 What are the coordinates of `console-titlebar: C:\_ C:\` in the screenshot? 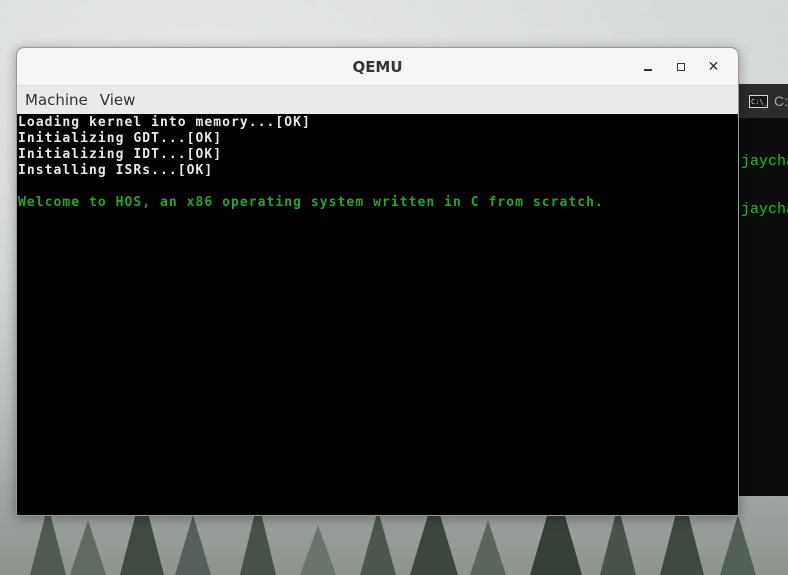 It's located at (763, 101).